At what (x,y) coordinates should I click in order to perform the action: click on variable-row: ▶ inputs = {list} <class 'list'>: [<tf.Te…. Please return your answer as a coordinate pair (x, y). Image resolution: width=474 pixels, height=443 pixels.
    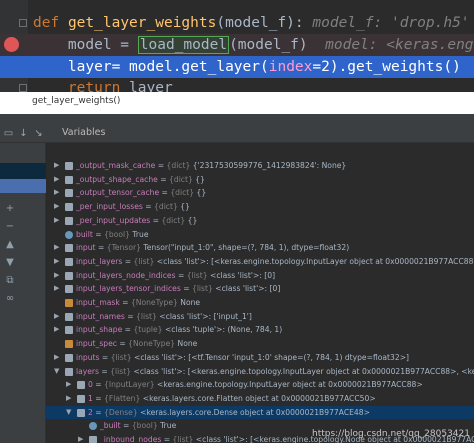
    Looking at the image, I should click on (260, 358).